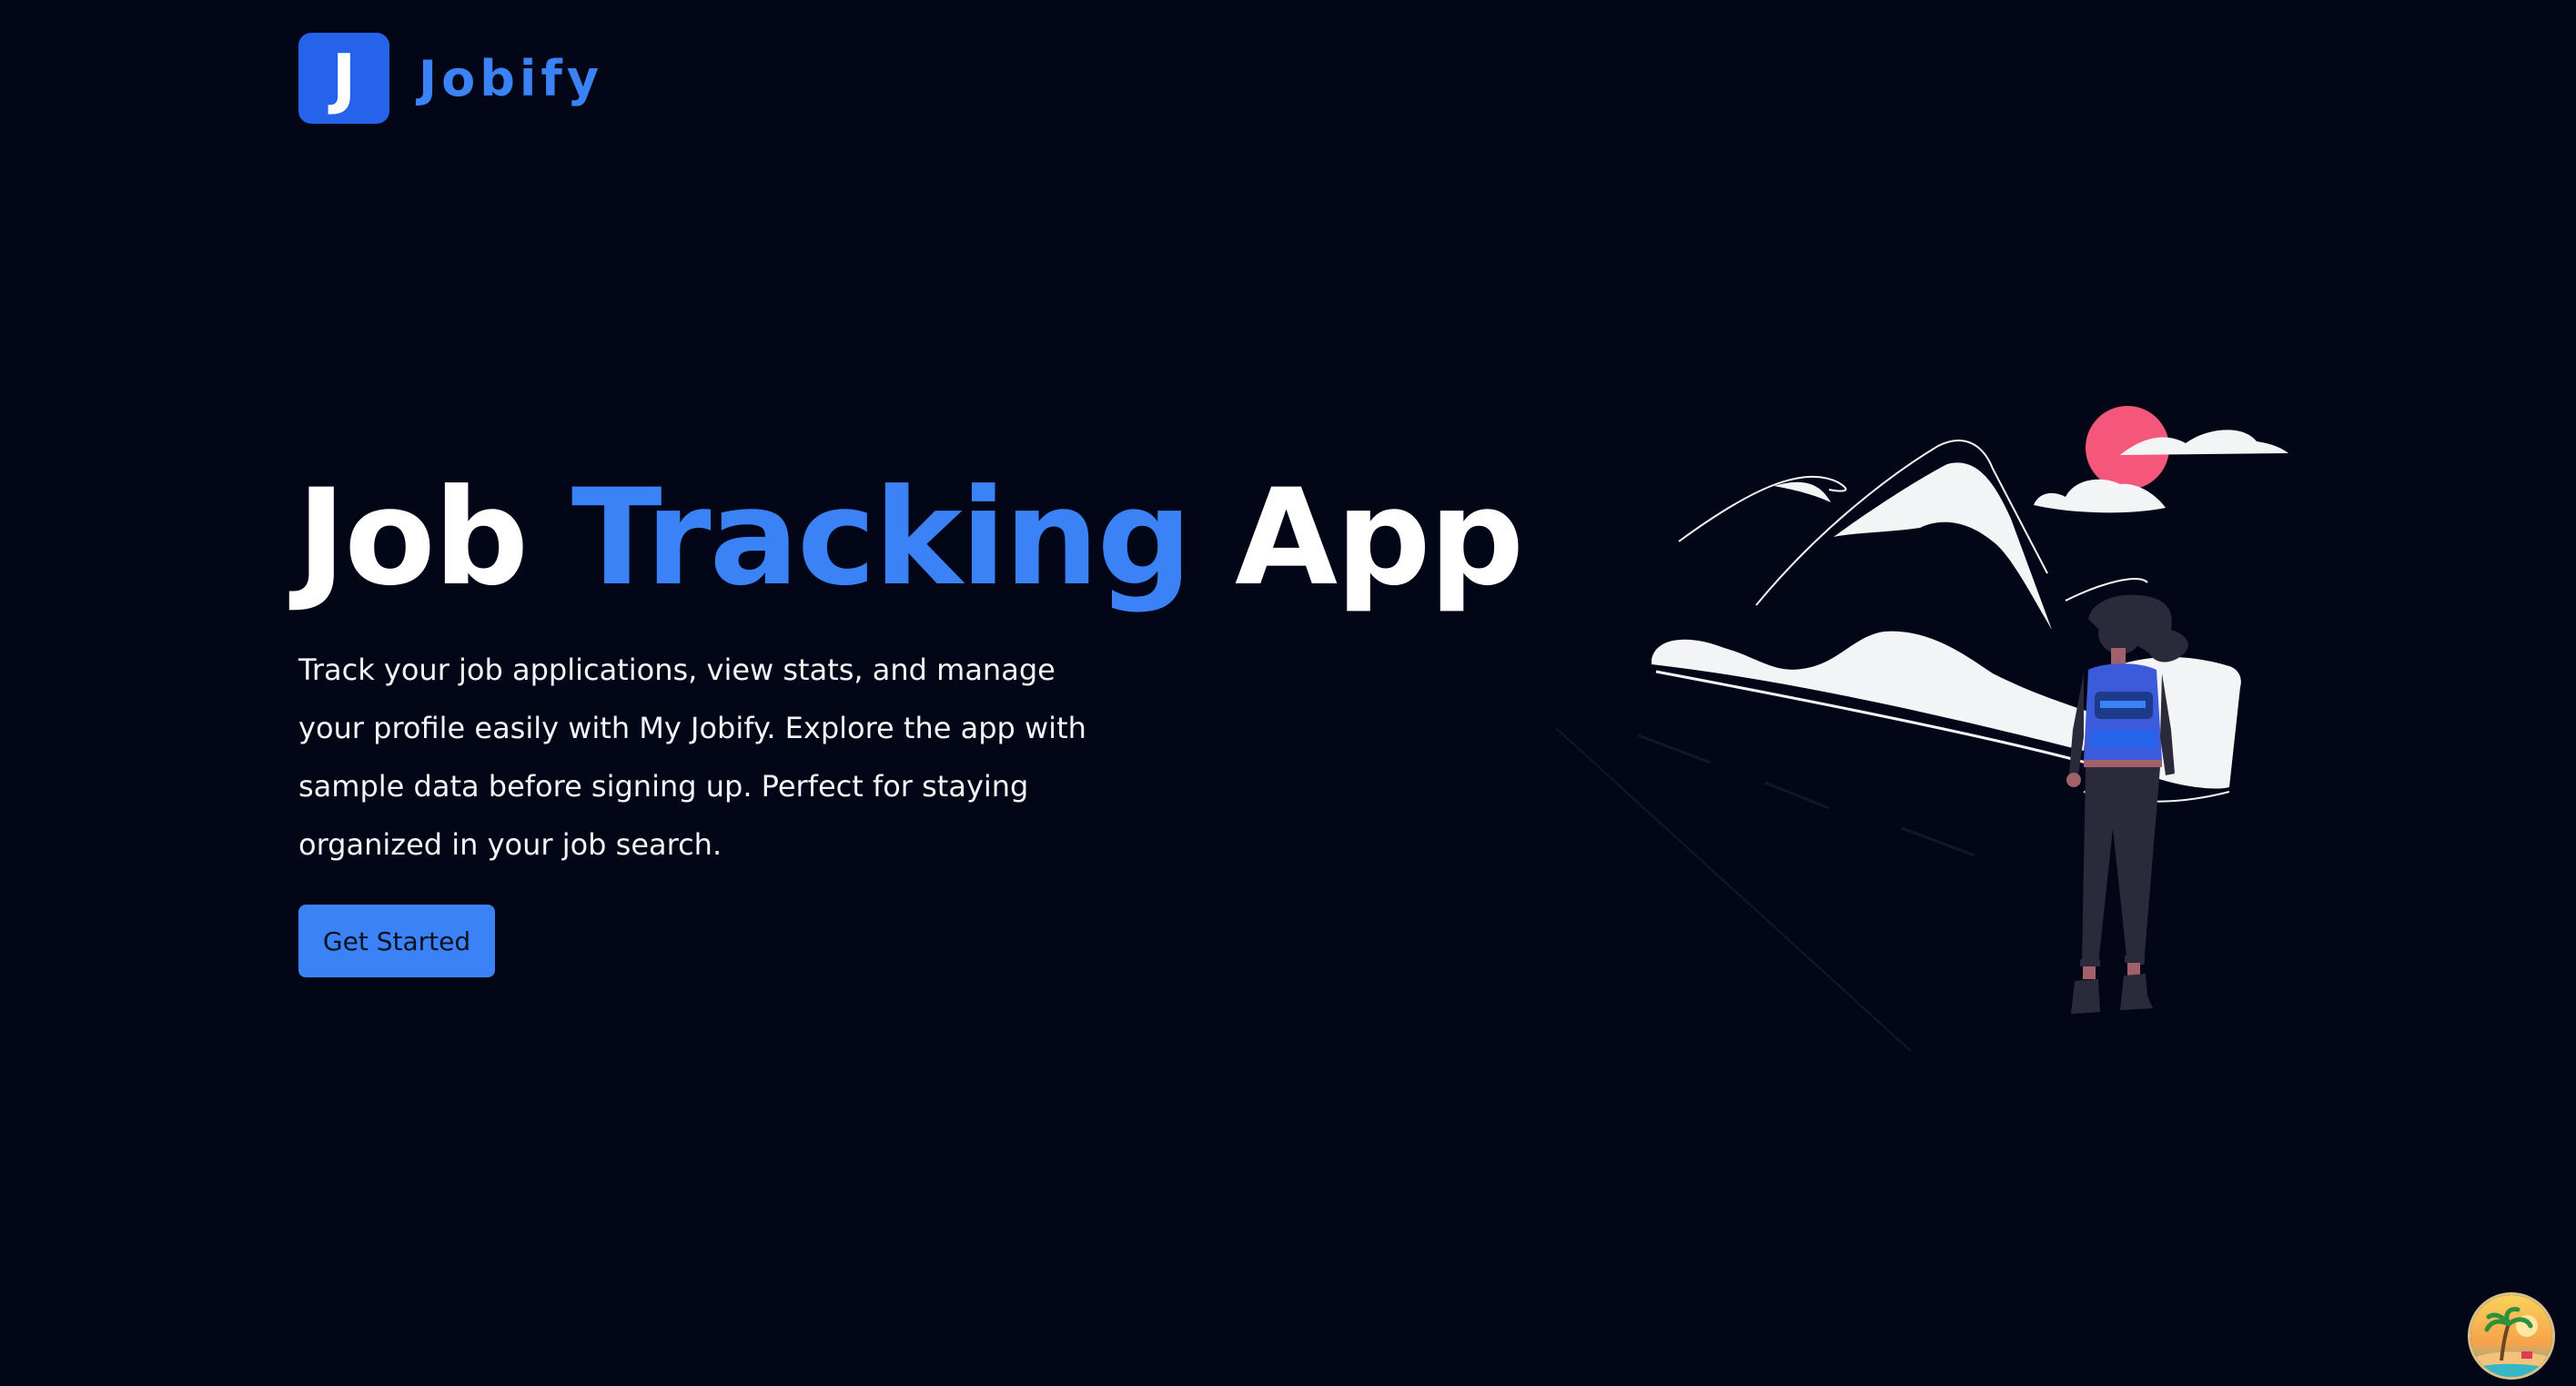 Image resolution: width=2576 pixels, height=1386 pixels. I want to click on logo-icon: J, so click(343, 78).